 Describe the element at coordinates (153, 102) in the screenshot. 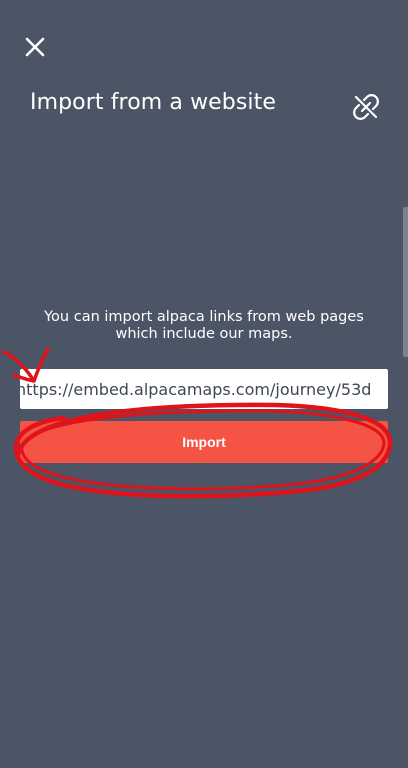

I see `page-title: Import from a website` at that location.